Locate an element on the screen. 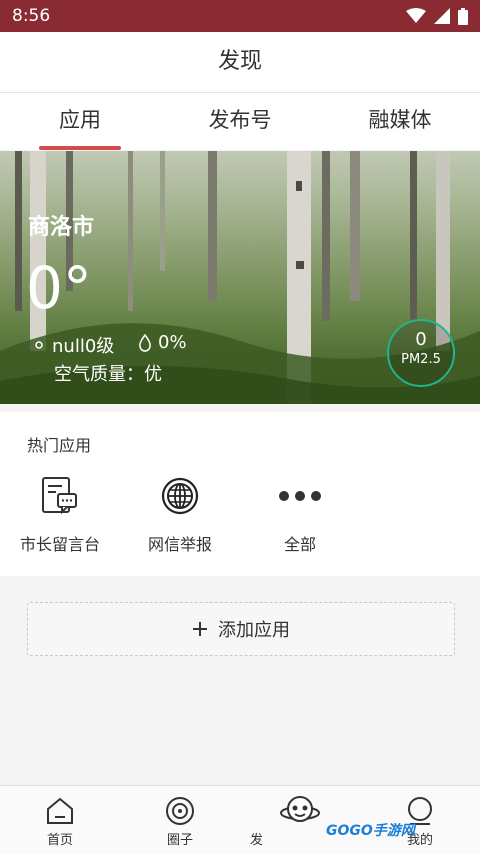  add-app-label: 添加应用 is located at coordinates (254, 630).